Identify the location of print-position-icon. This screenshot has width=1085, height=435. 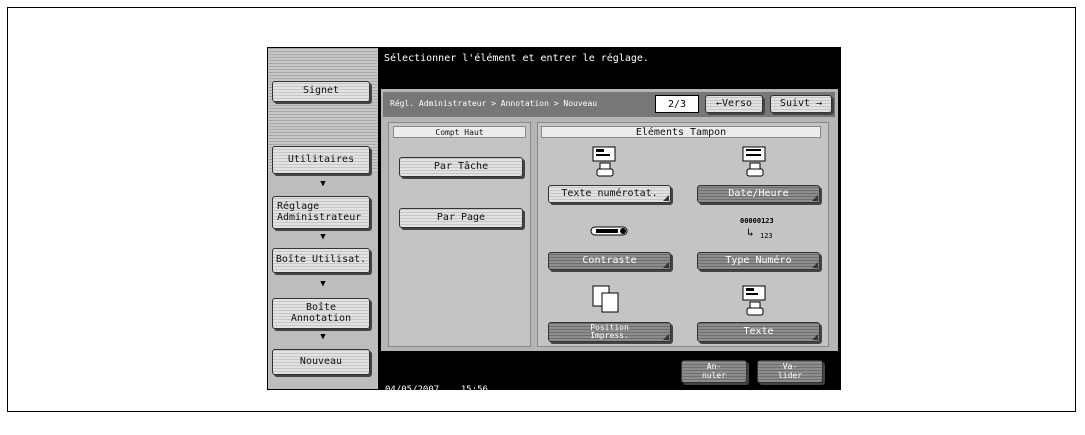
(605, 299).